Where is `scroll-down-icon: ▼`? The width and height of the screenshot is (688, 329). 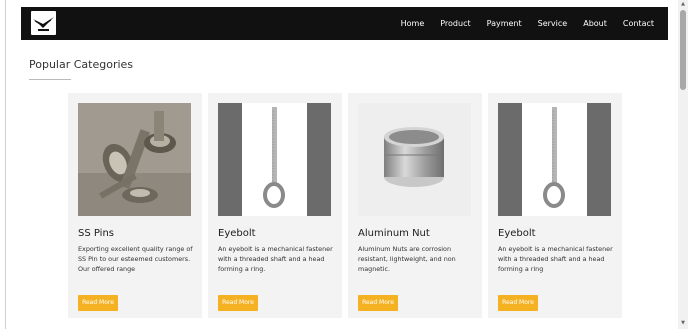
scroll-down-icon: ▼ is located at coordinates (683, 323).